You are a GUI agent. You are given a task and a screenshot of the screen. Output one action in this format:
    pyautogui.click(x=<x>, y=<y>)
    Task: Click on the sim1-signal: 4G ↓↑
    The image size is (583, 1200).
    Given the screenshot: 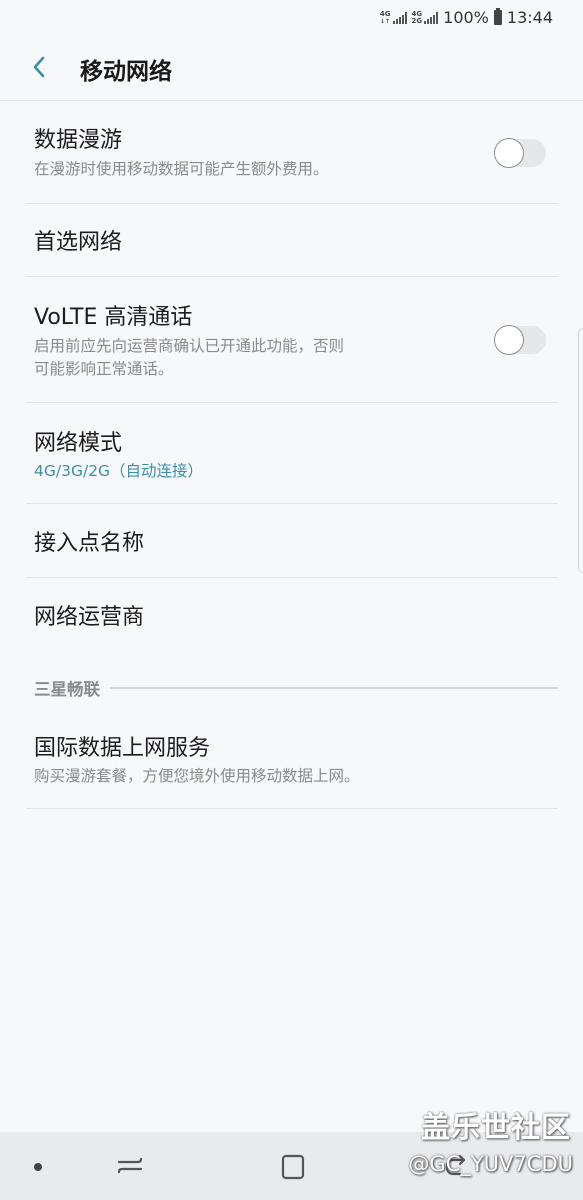 What is the action you would take?
    pyautogui.click(x=393, y=17)
    